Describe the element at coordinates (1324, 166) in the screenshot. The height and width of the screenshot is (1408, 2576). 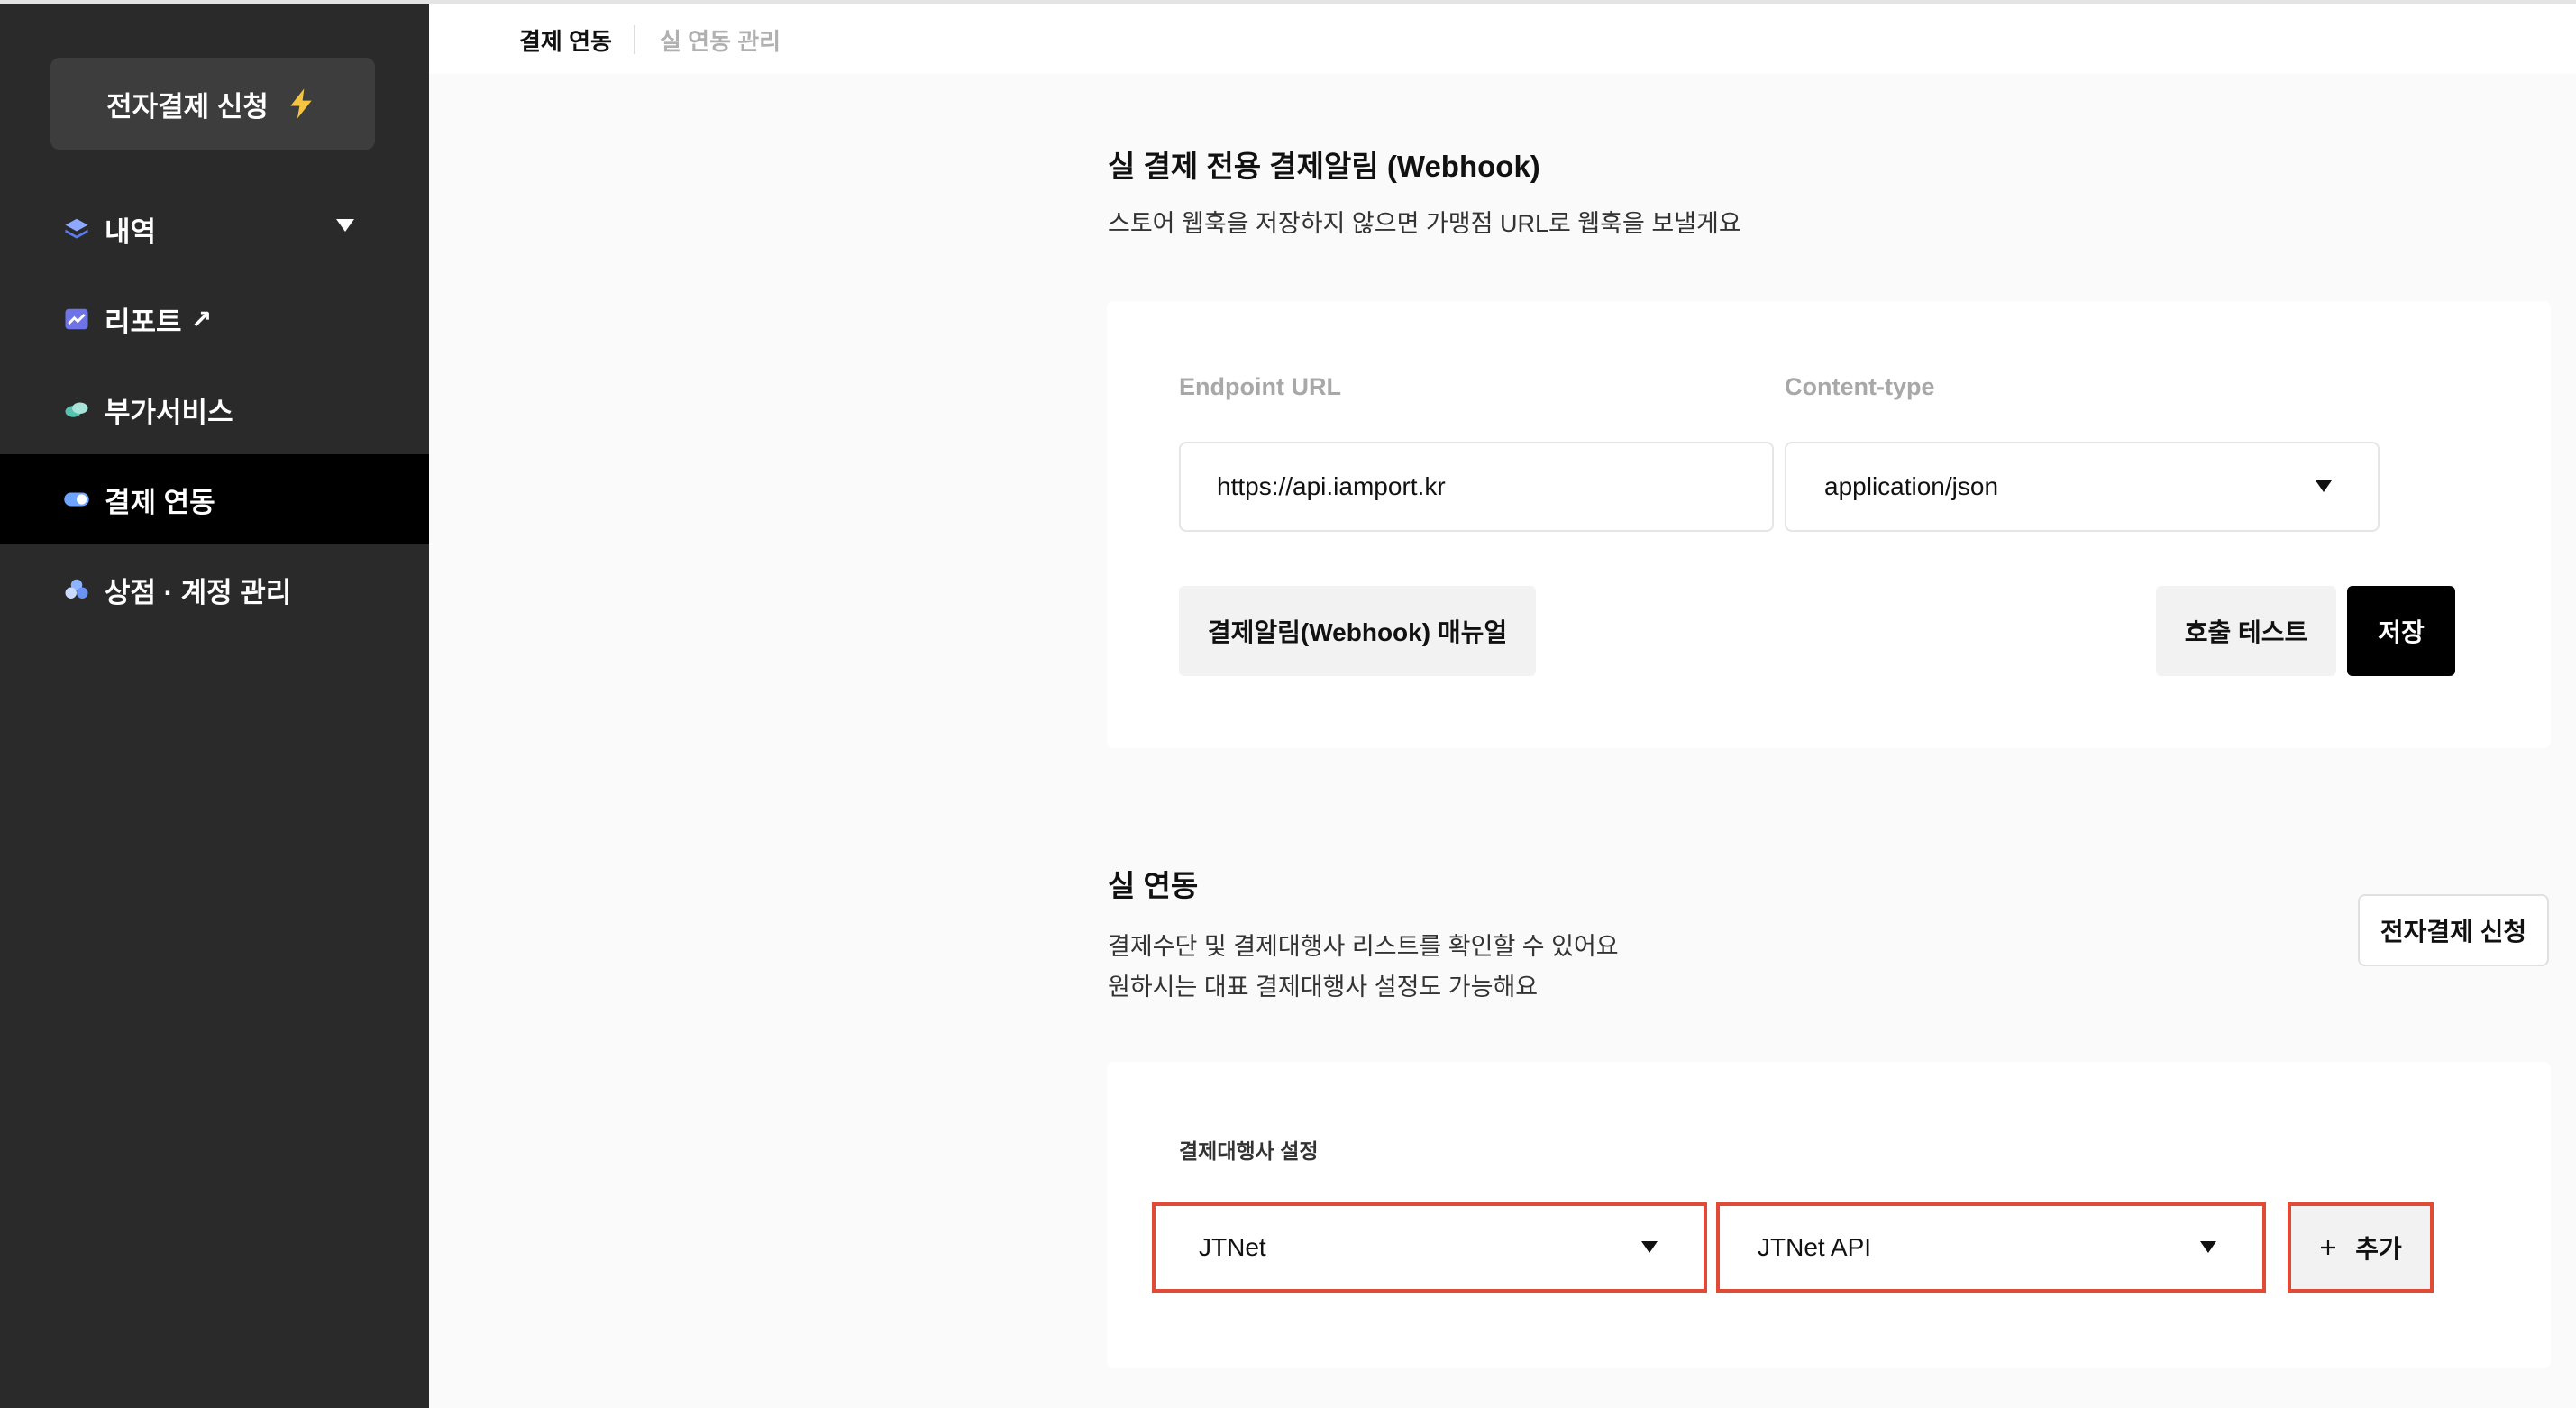
I see `webhook-section-title: 실 결제 전용 결제알림 (Webhook)` at that location.